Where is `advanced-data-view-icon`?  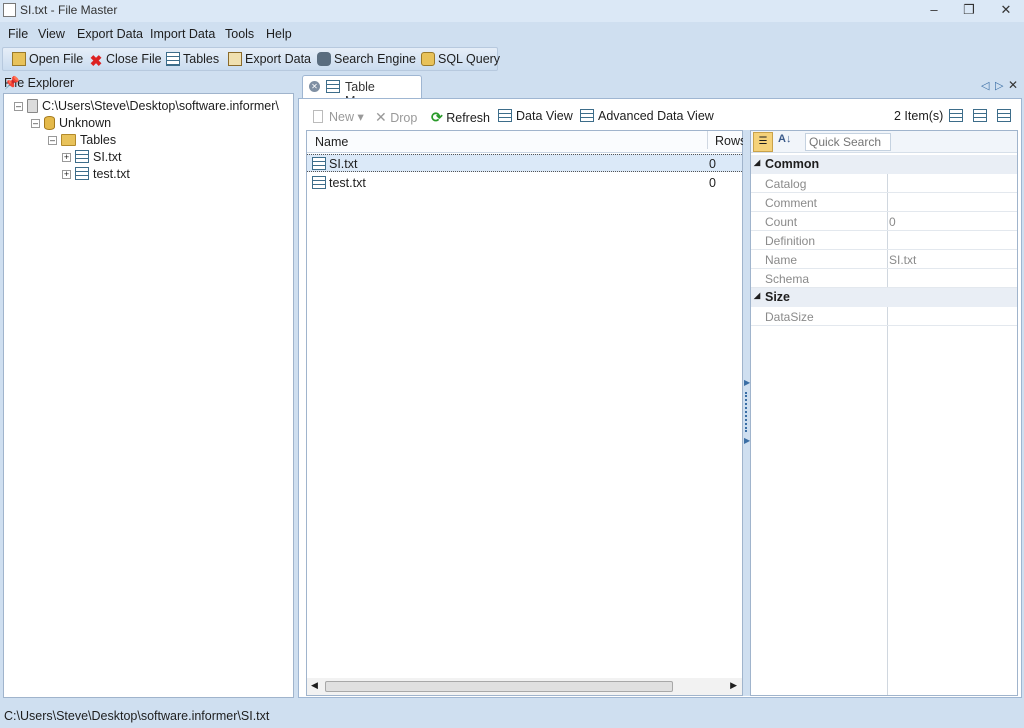
advanced-data-view-icon is located at coordinates (587, 115).